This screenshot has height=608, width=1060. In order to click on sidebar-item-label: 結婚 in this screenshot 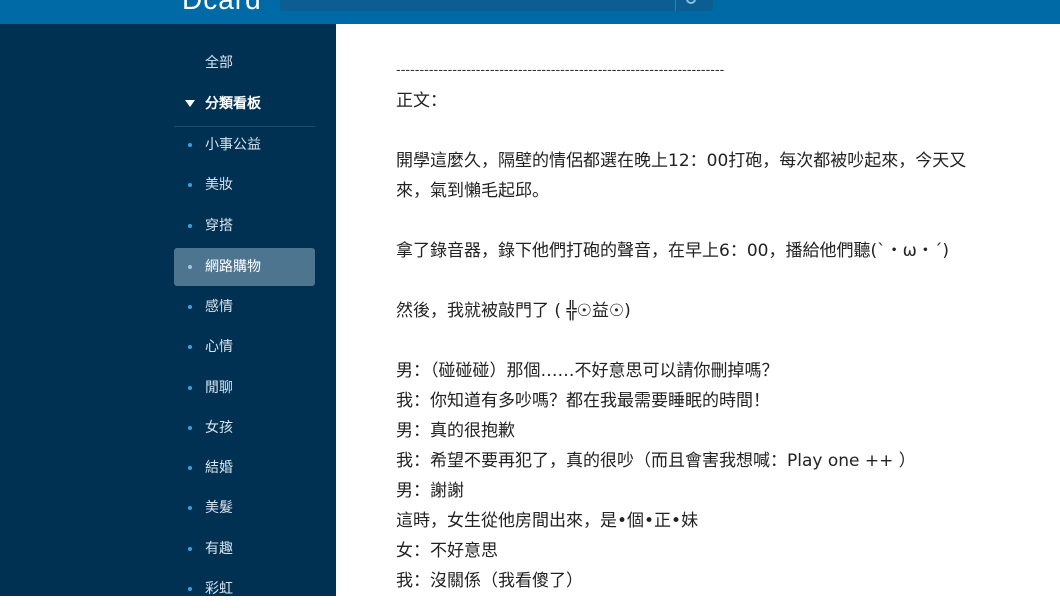, I will do `click(219, 468)`.